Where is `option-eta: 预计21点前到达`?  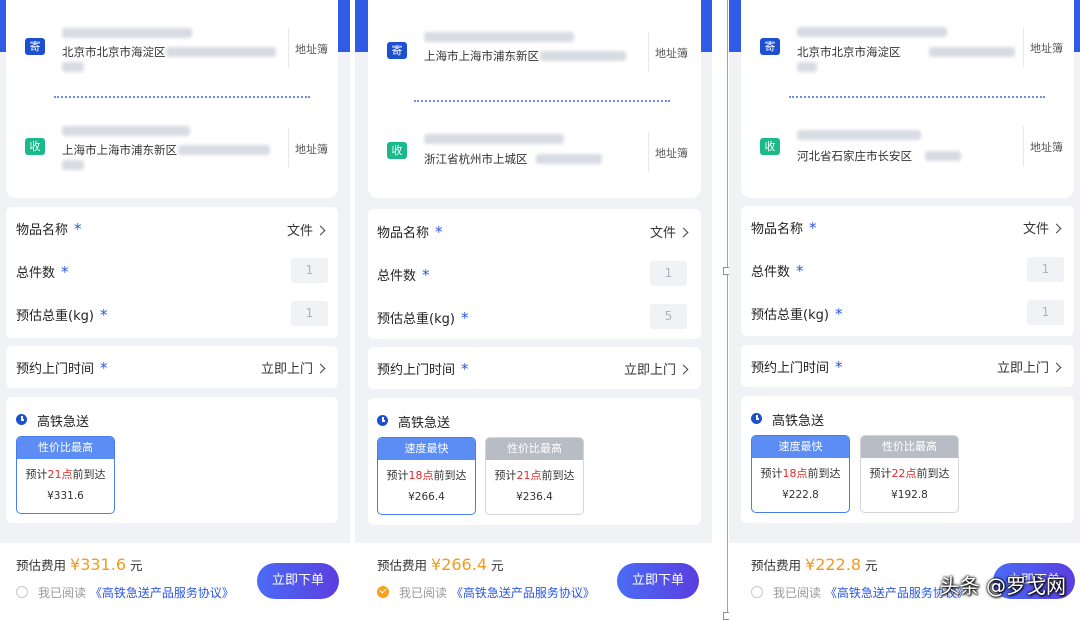 option-eta: 预计21点前到达 is located at coordinates (534, 475).